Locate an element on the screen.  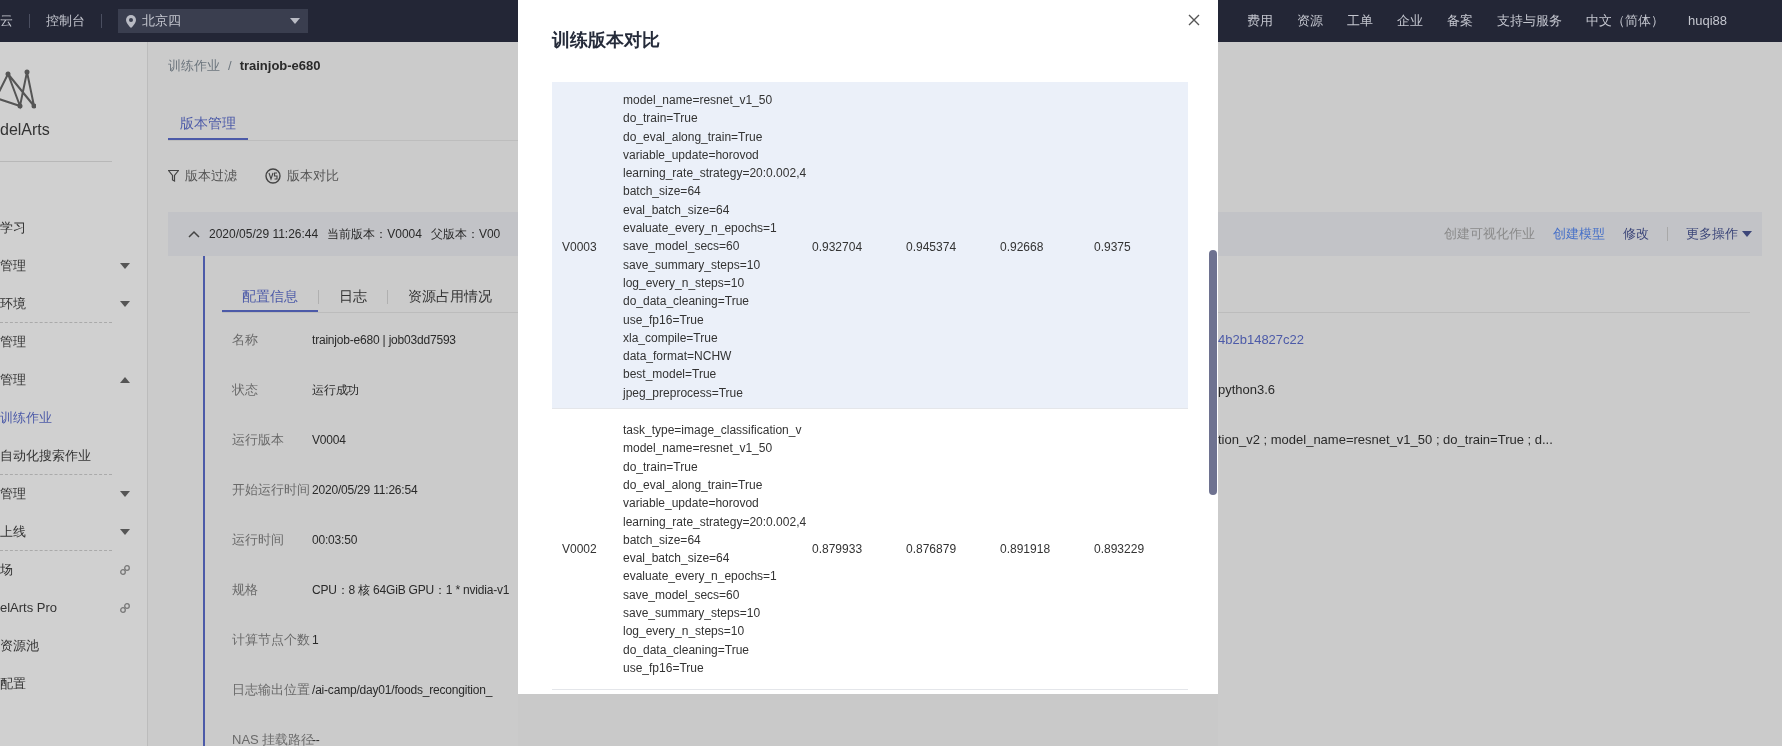
parameter-text: jpeg_preprocess=True is located at coordinates (683, 393).